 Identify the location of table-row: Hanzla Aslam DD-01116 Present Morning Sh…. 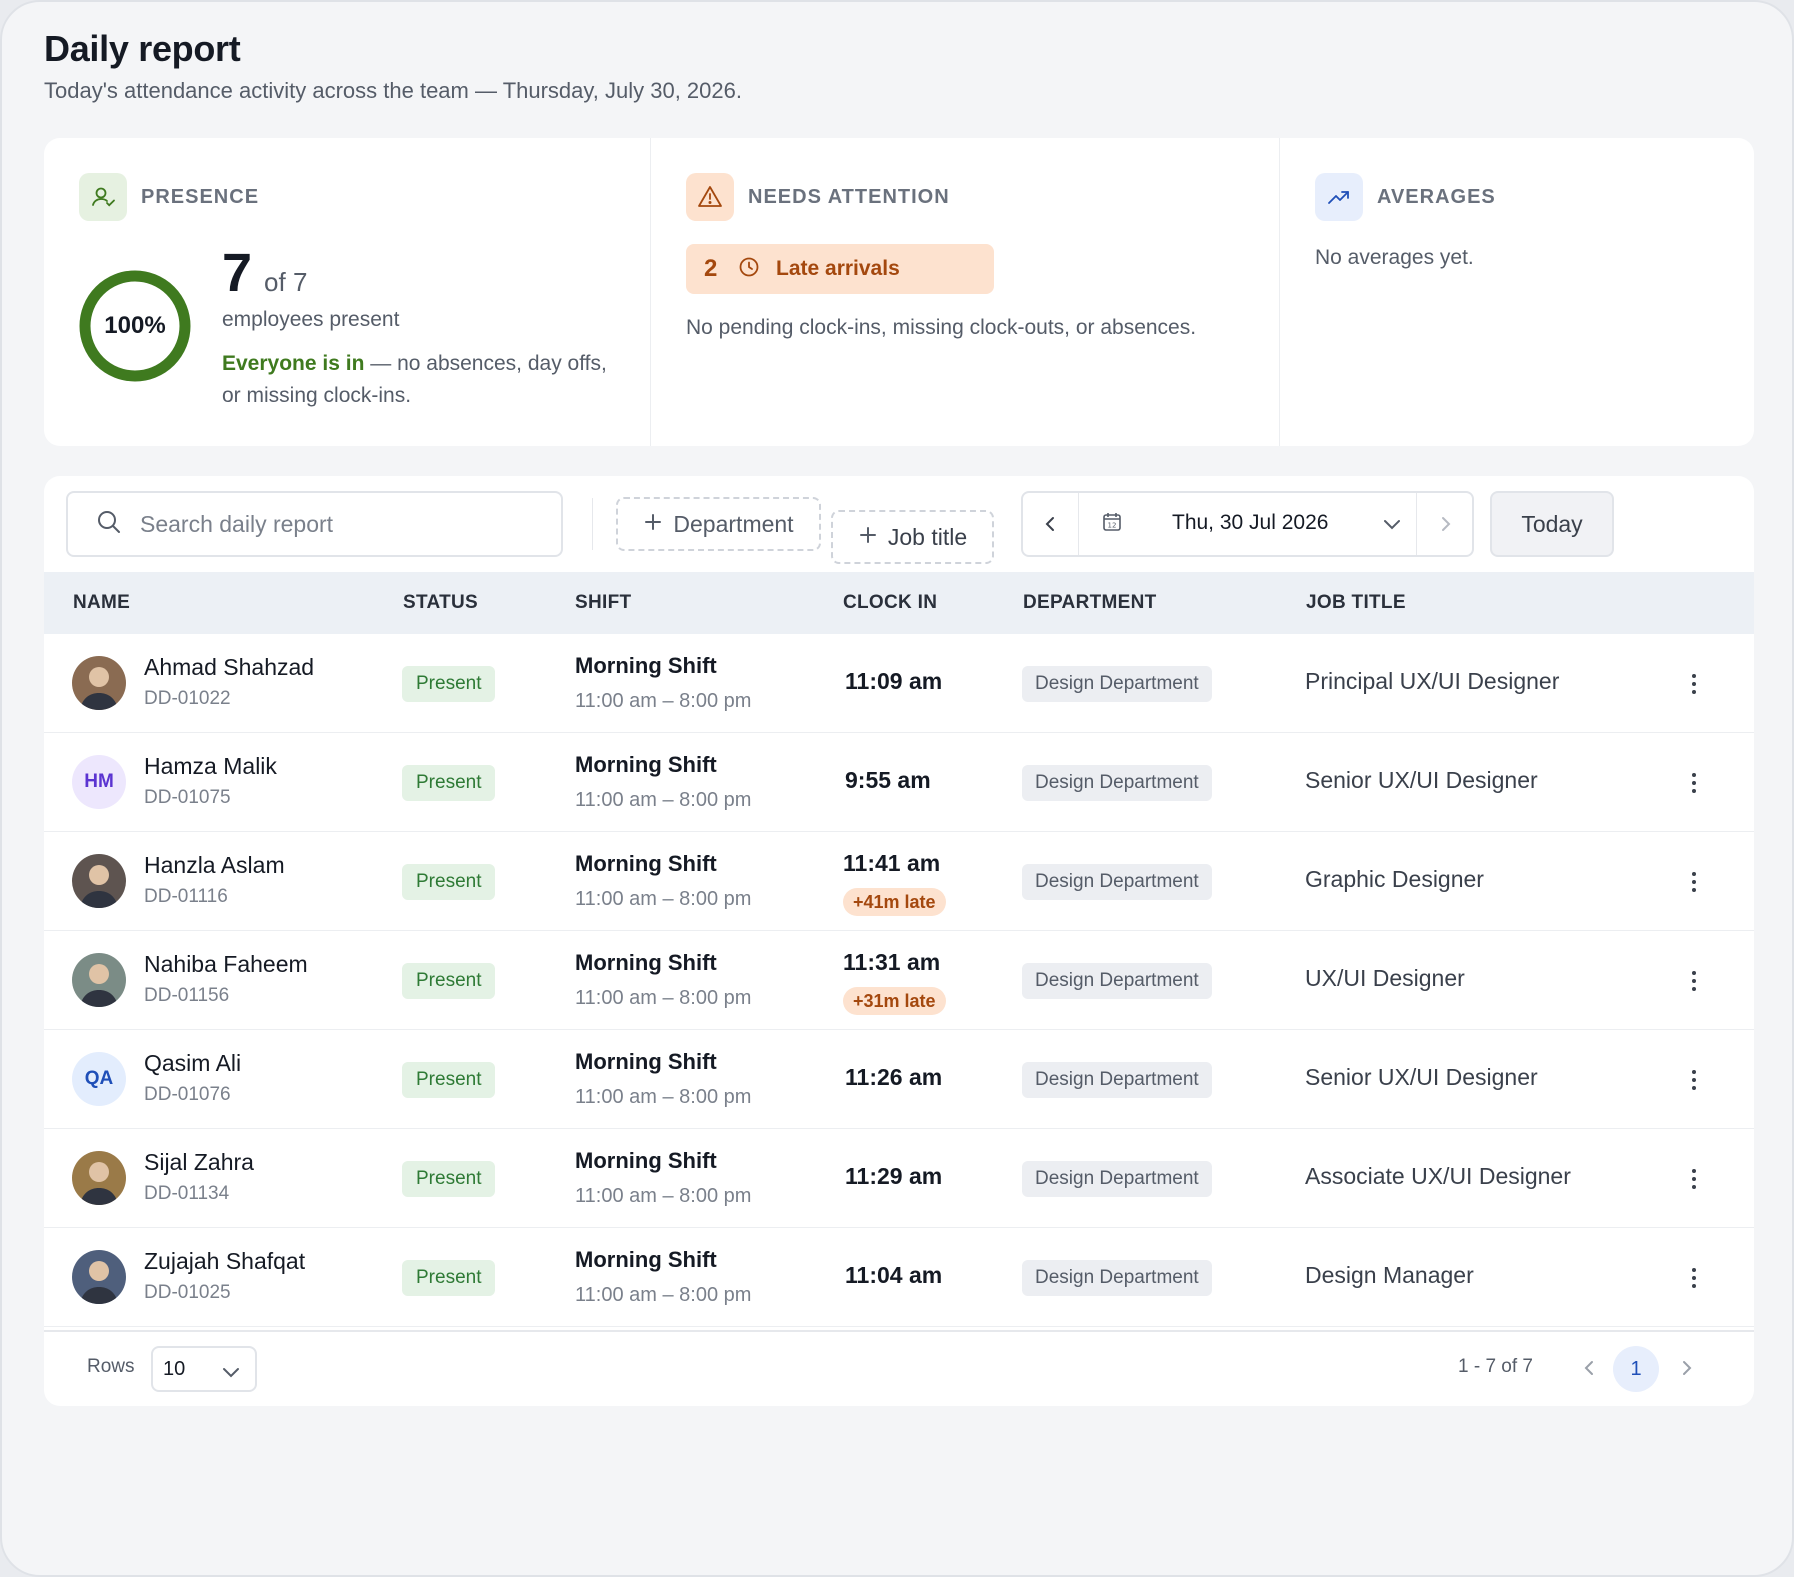
(899, 881).